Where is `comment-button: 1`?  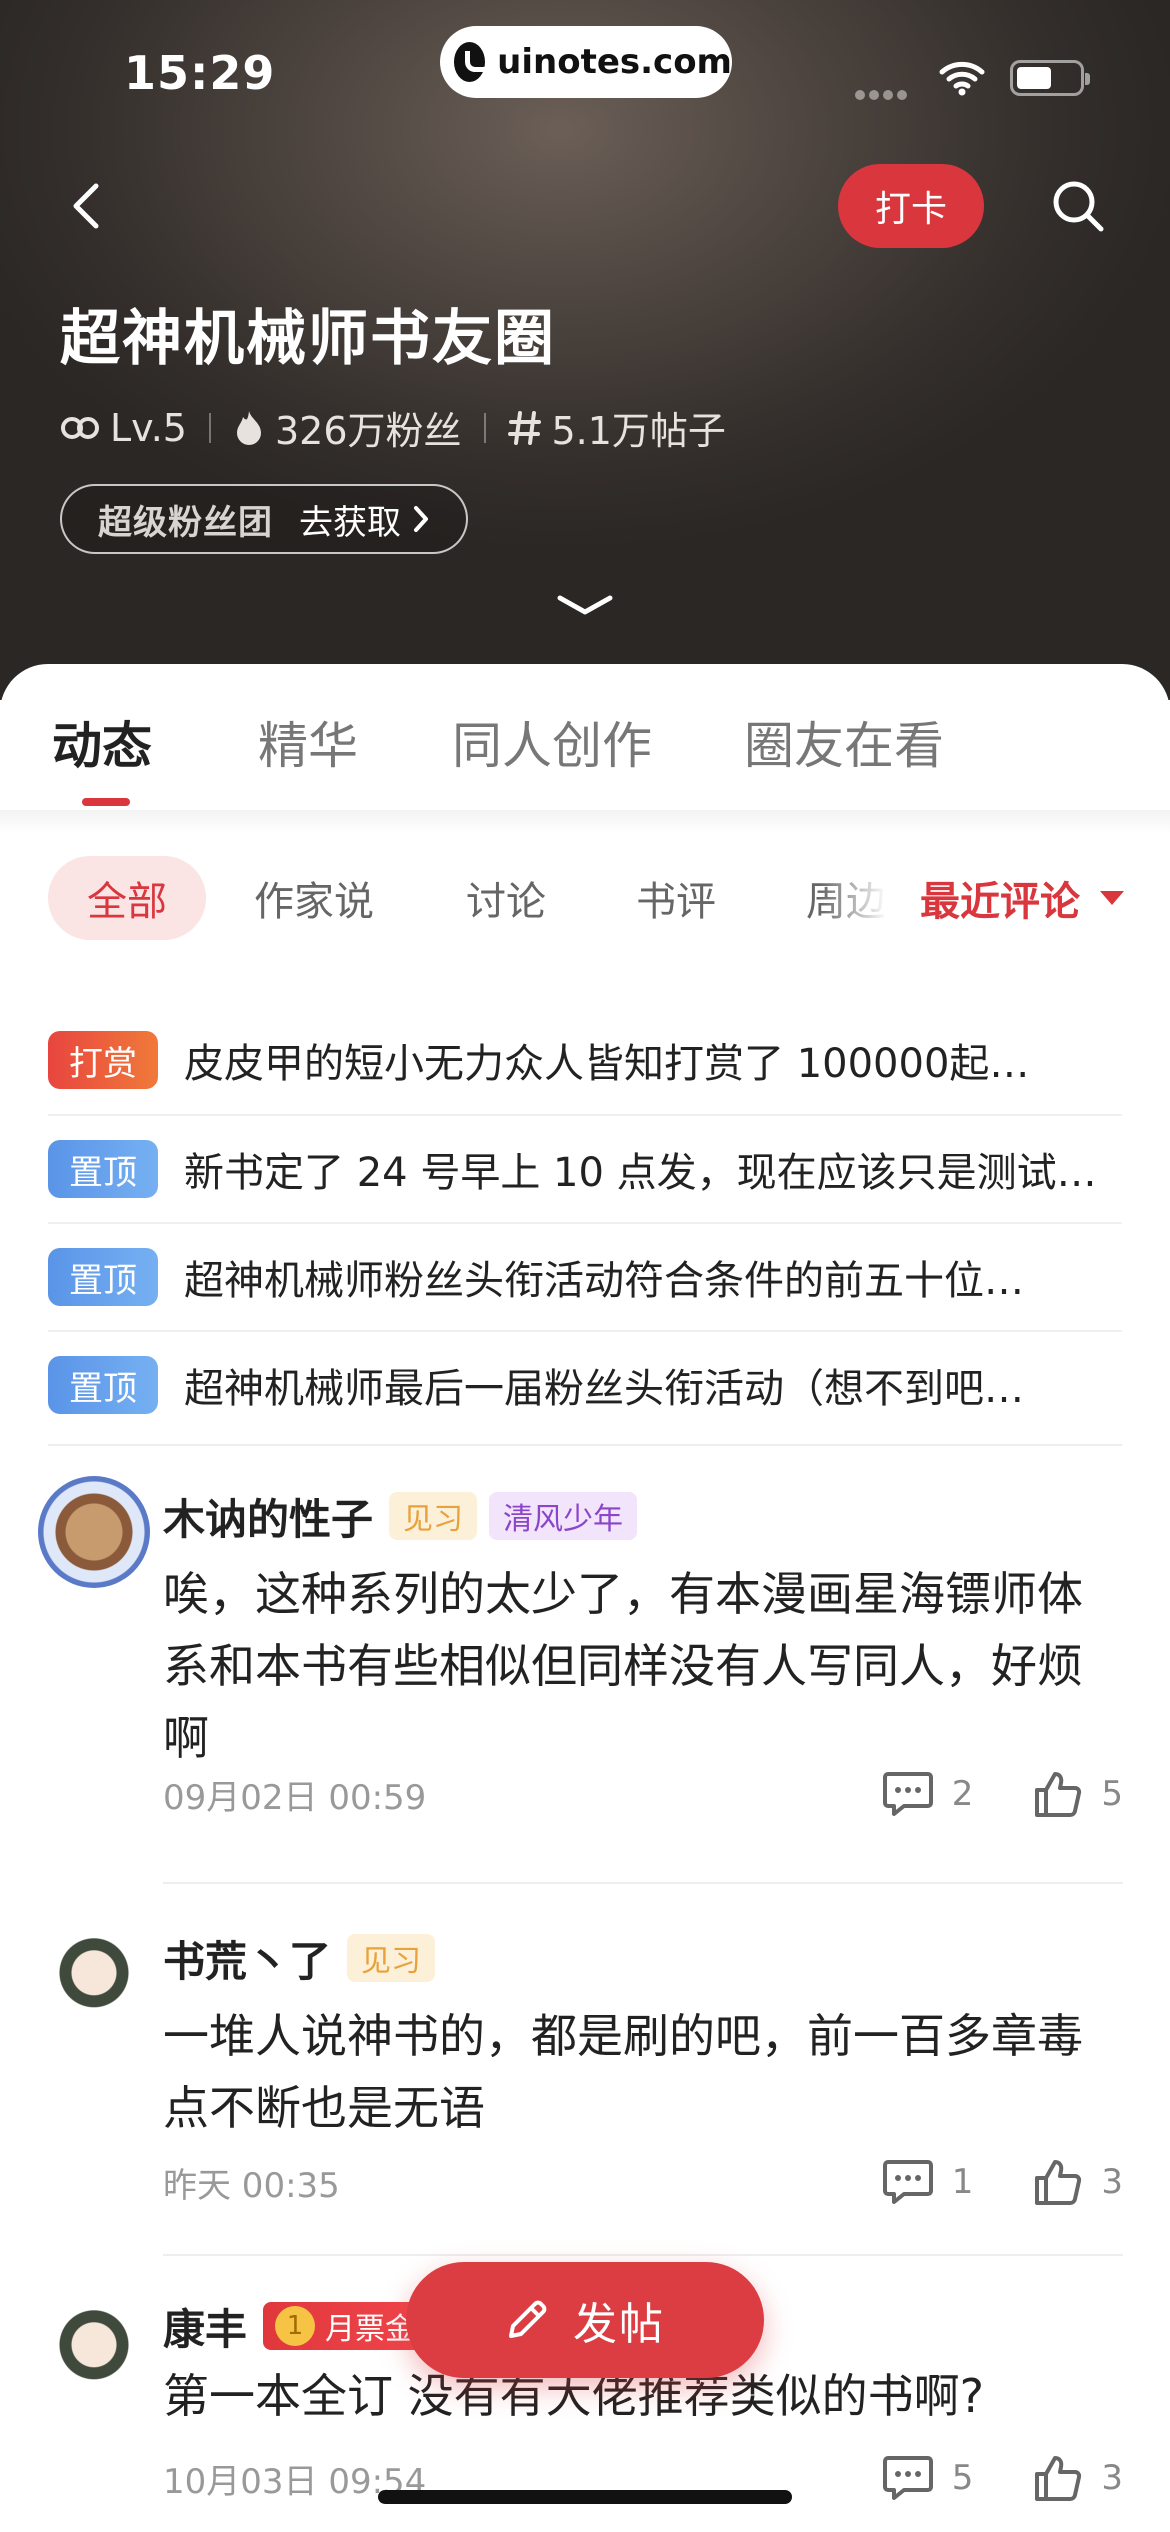 comment-button: 1 is located at coordinates (928, 2182).